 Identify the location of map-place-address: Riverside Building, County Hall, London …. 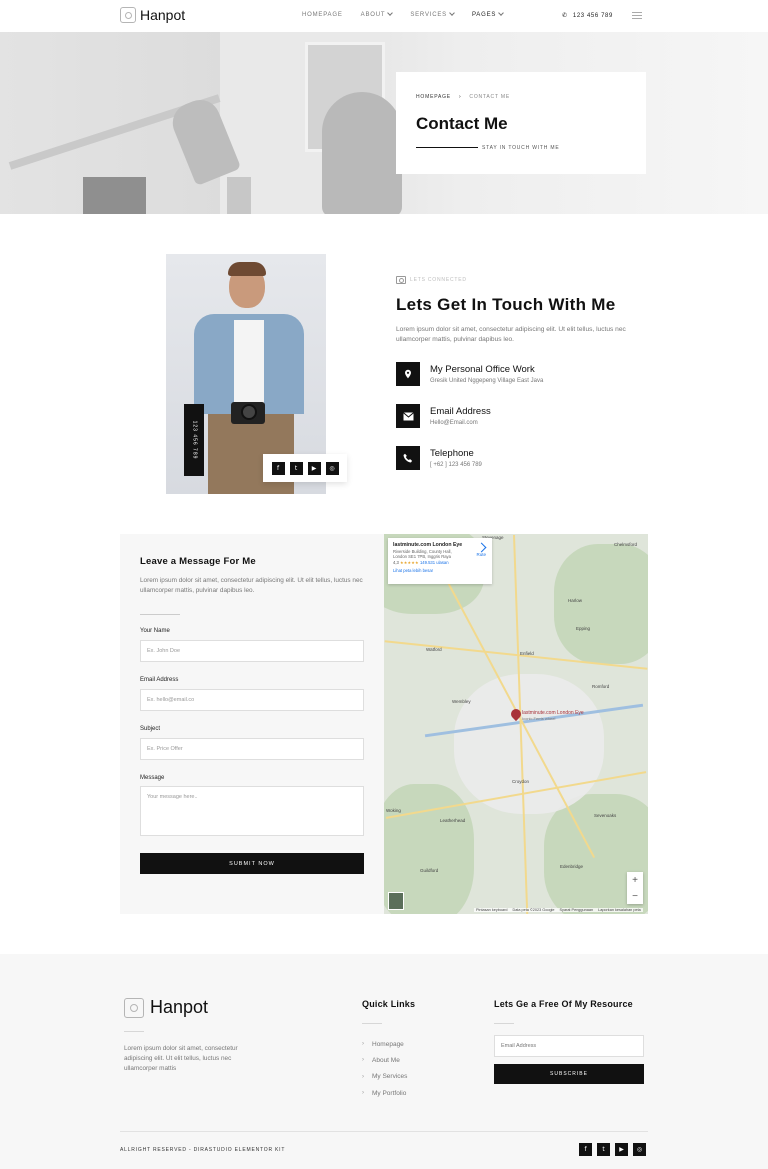
(422, 554).